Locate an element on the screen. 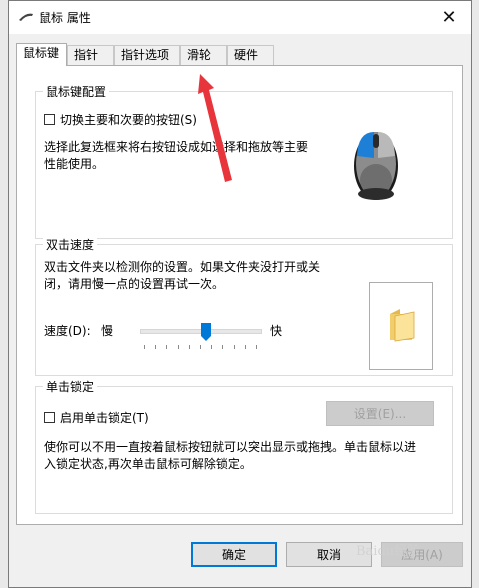 The width and height of the screenshot is (479, 588). speed-label: 速度(D): is located at coordinates (67, 331).